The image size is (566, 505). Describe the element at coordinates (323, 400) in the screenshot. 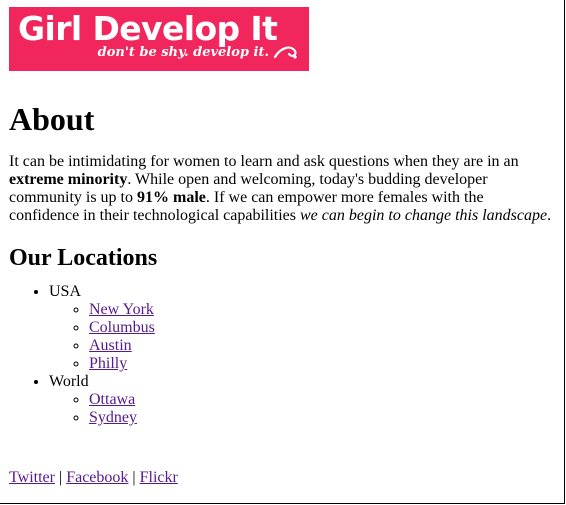

I see `list-item: Ottawa` at that location.